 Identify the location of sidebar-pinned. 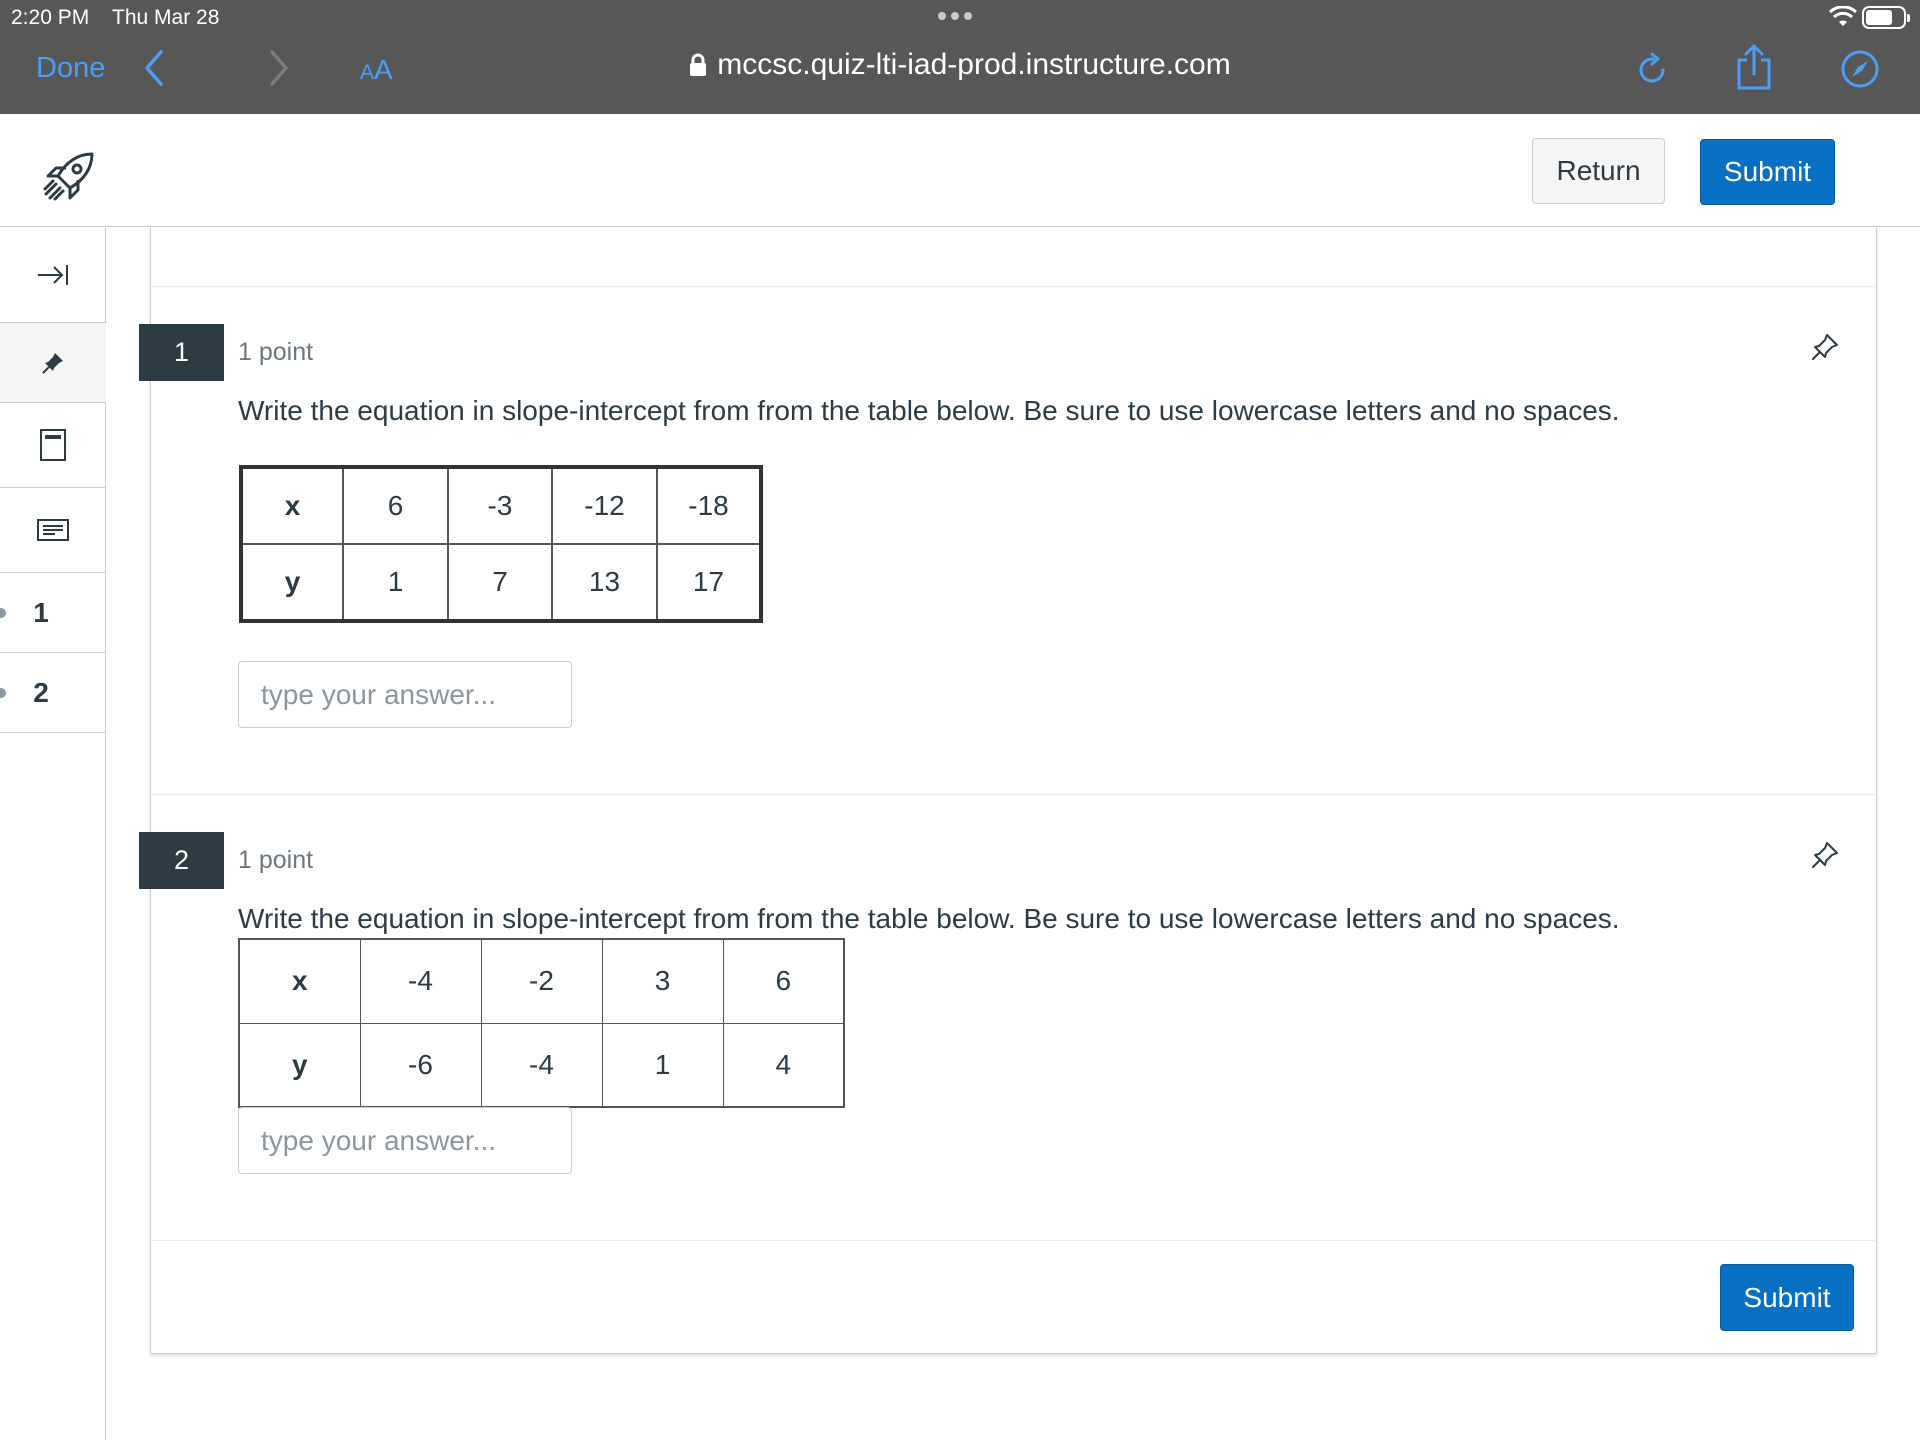
(53, 363).